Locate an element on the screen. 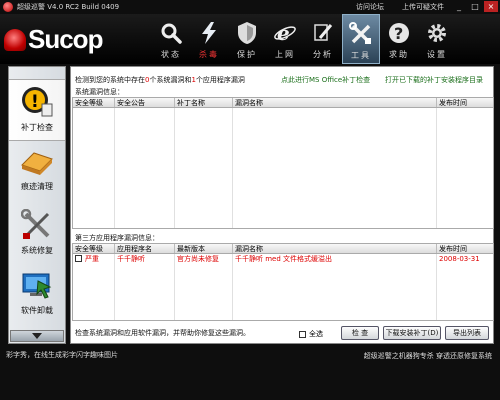 The width and height of the screenshot is (500, 400). tools-icon is located at coordinates (361, 34).